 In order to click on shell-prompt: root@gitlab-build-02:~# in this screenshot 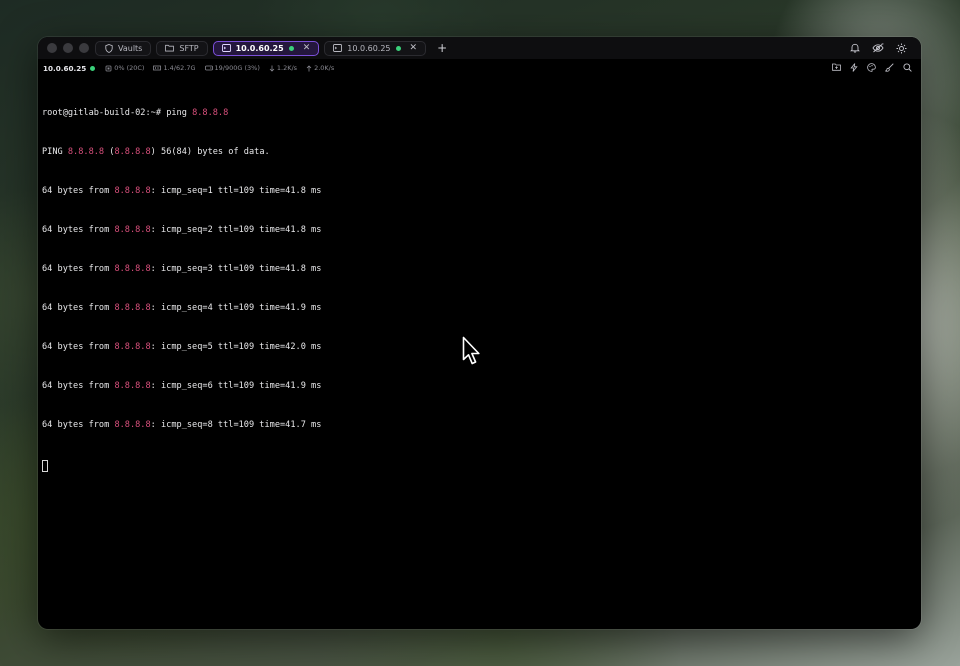, I will do `click(104, 113)`.